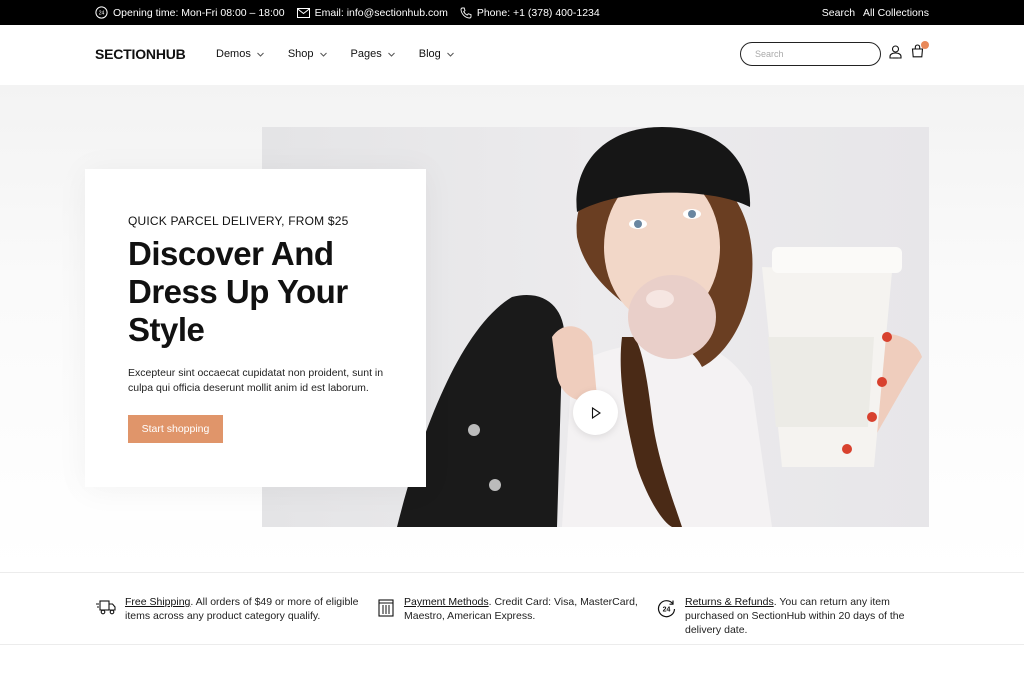 The width and height of the screenshot is (1024, 683). What do you see at coordinates (238, 221) in the screenshot?
I see `hero-eyebrow: QUICK PARCEL DELIVERY, FROM $25` at bounding box center [238, 221].